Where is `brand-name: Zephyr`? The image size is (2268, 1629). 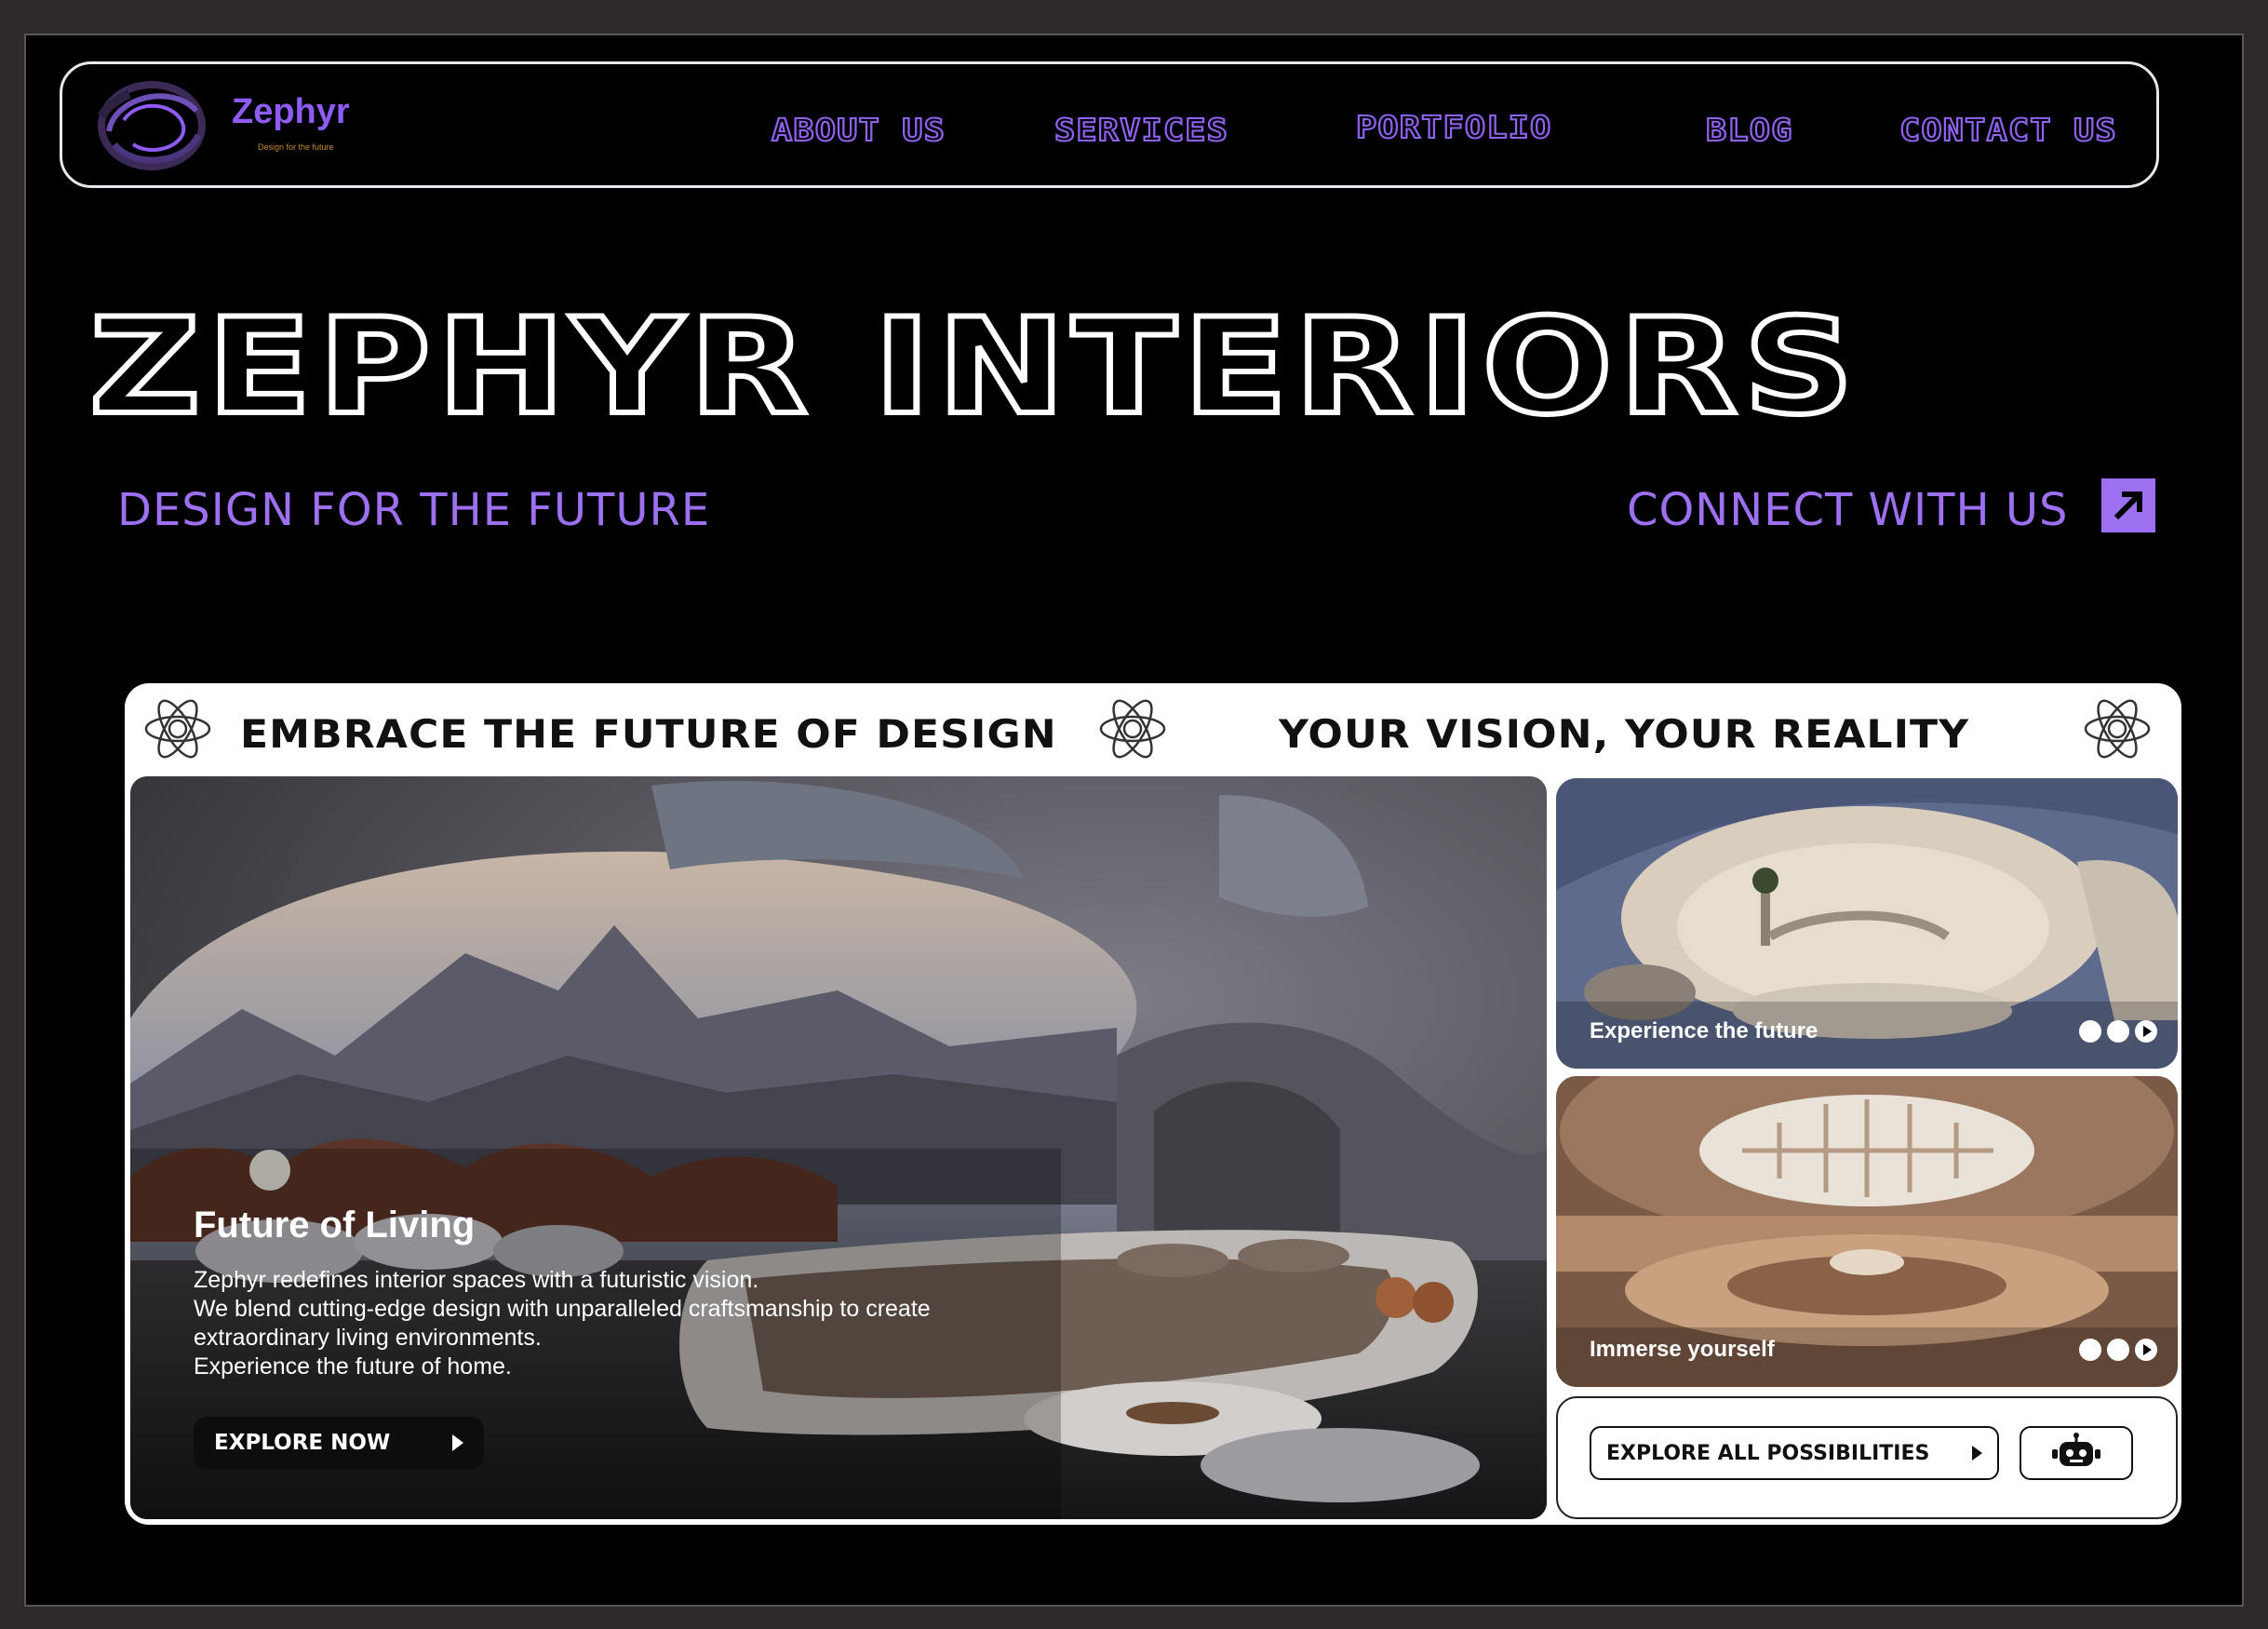 brand-name: Zephyr is located at coordinates (291, 112).